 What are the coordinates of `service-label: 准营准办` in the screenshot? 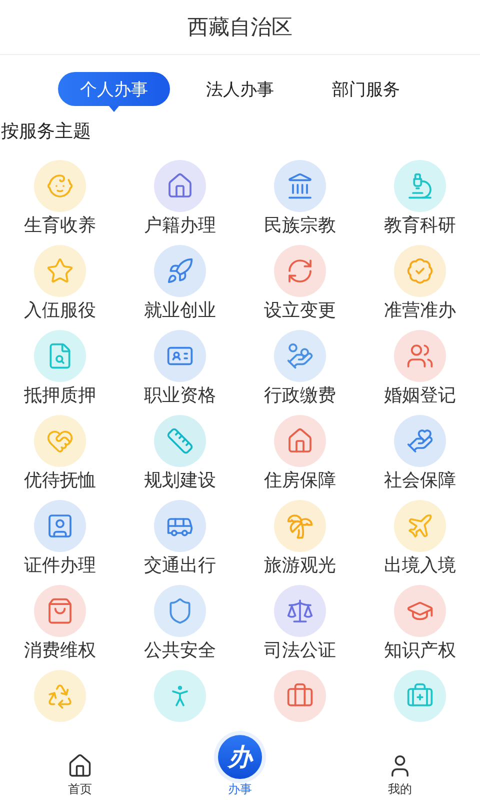 It's located at (420, 311).